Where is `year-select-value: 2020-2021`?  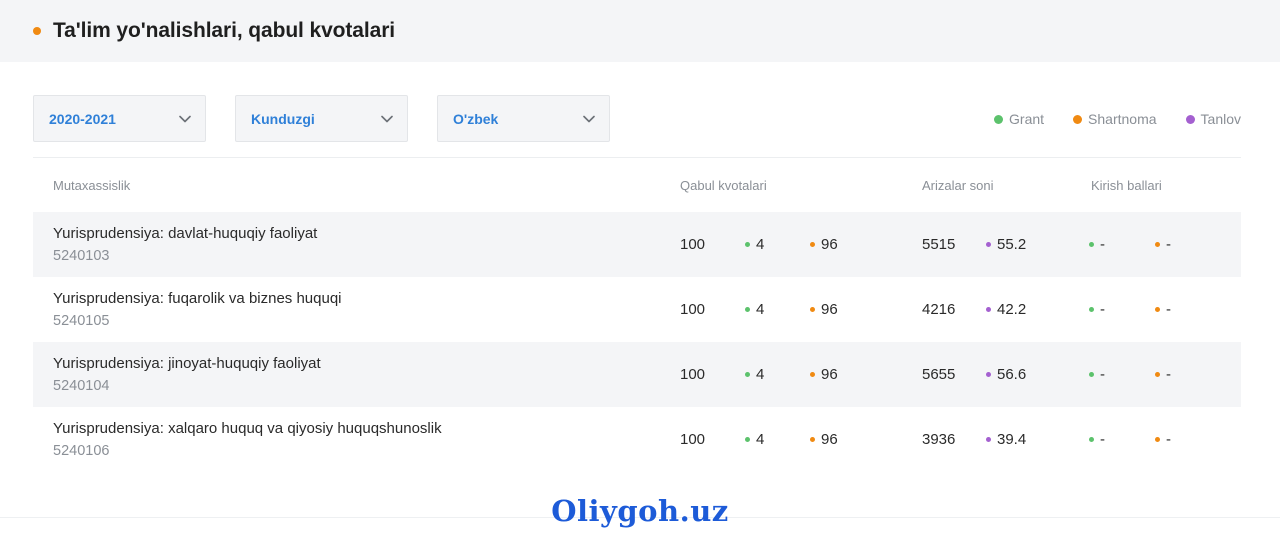 year-select-value: 2020-2021 is located at coordinates (82, 118).